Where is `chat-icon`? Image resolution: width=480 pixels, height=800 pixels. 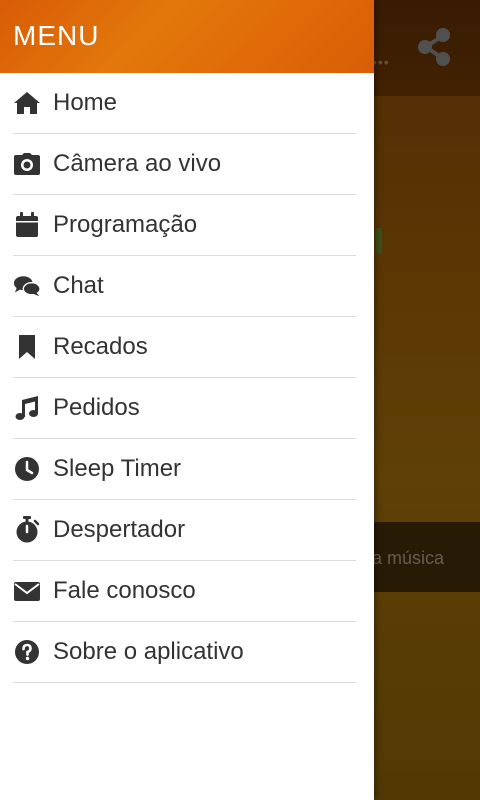
chat-icon is located at coordinates (27, 286).